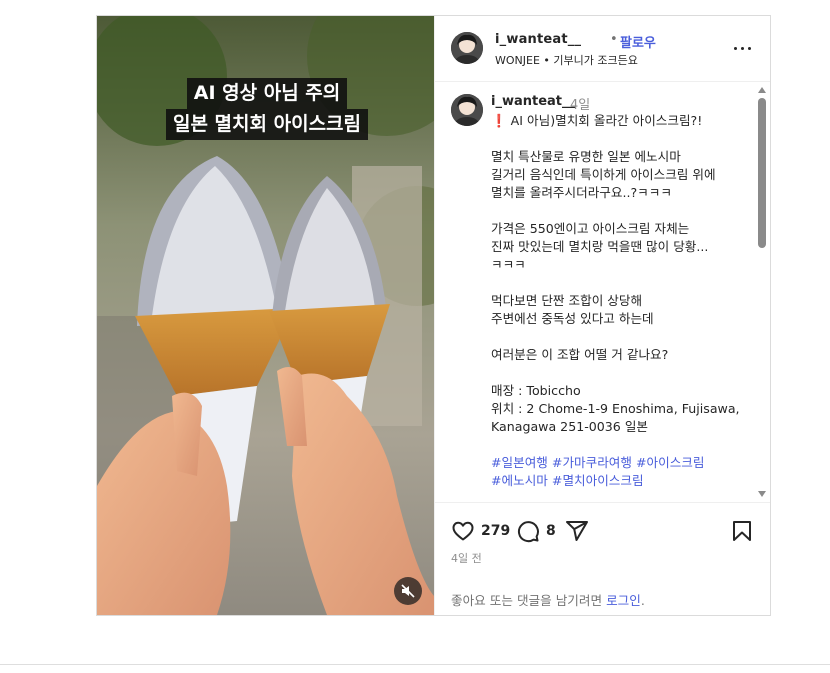  I want to click on scroll-down-arrow-icon, so click(762, 494).